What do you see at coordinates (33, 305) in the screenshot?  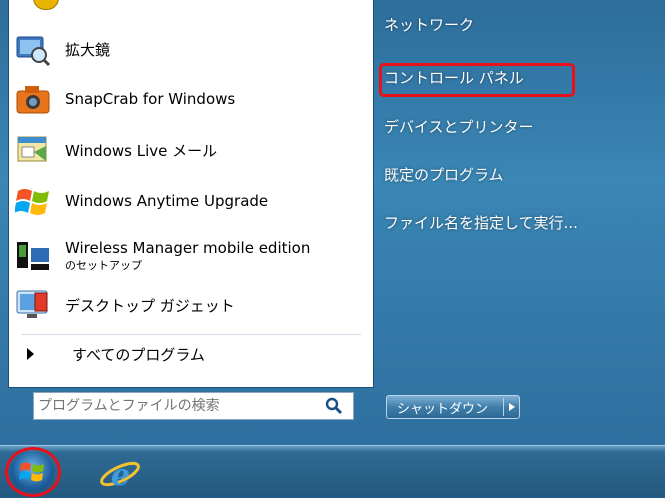 I see `gadget-icon` at bounding box center [33, 305].